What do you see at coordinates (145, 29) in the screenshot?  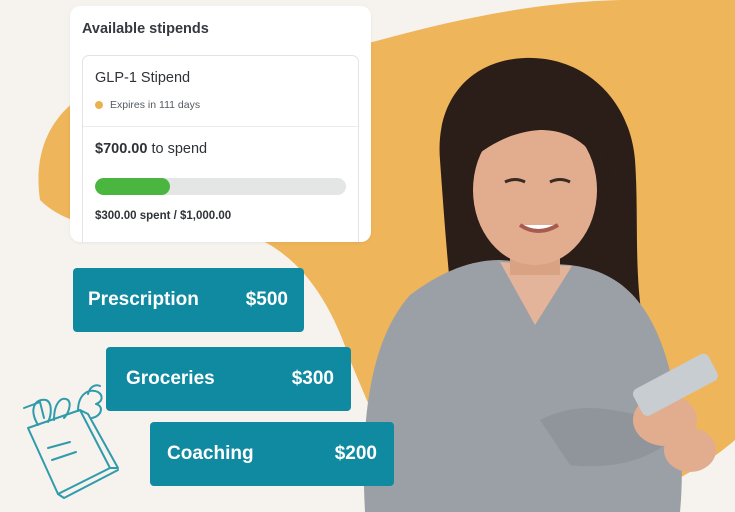 I see `card-title: Available stipends` at bounding box center [145, 29].